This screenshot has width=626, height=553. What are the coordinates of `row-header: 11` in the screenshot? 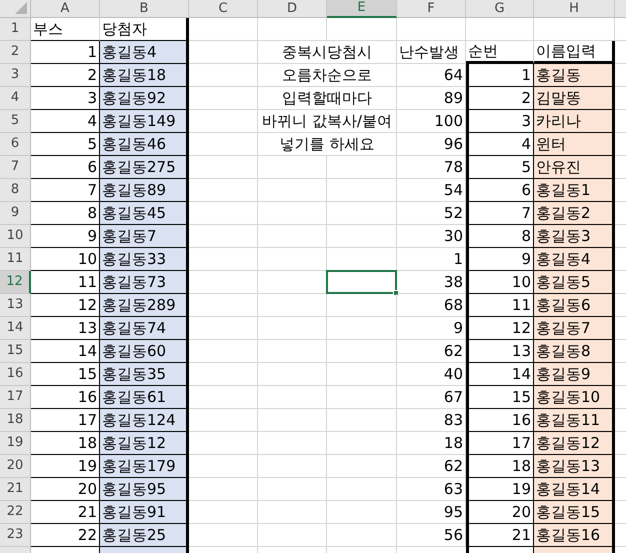 It's located at (15, 259).